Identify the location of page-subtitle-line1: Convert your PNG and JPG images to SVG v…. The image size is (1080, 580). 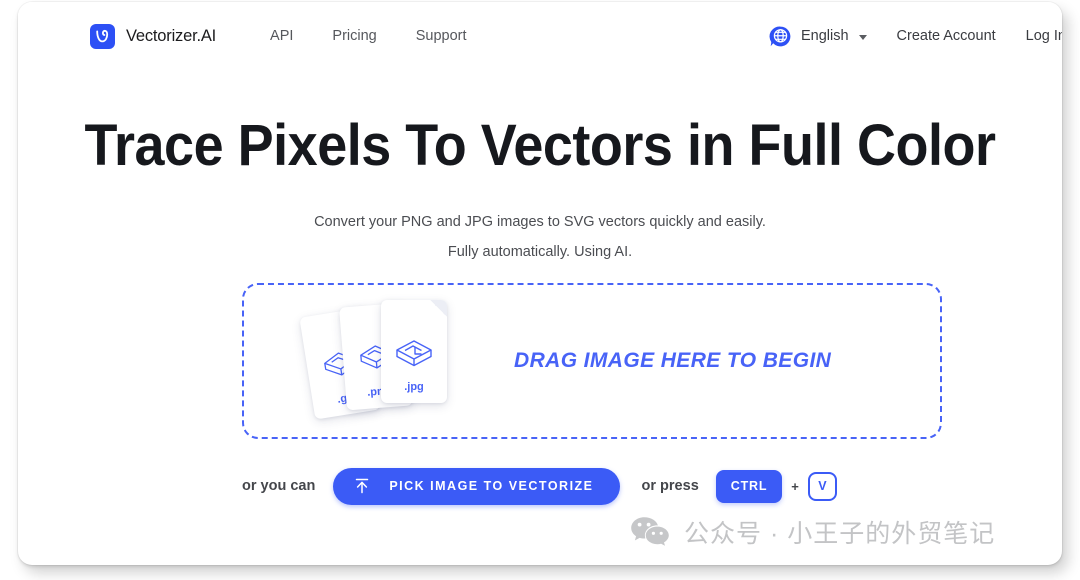
(540, 222).